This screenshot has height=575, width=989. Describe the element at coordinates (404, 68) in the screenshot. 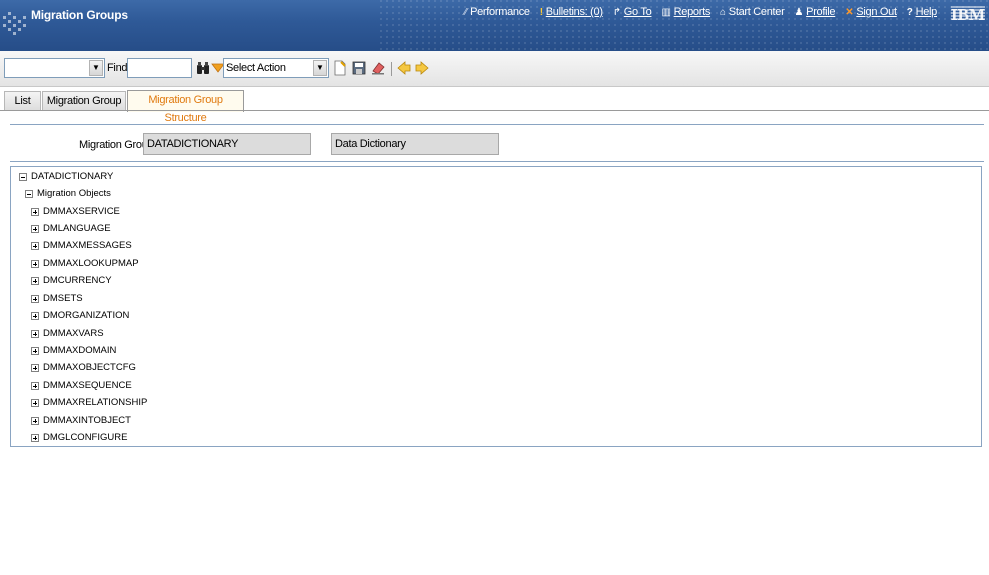

I see `previous-record-icon` at that location.